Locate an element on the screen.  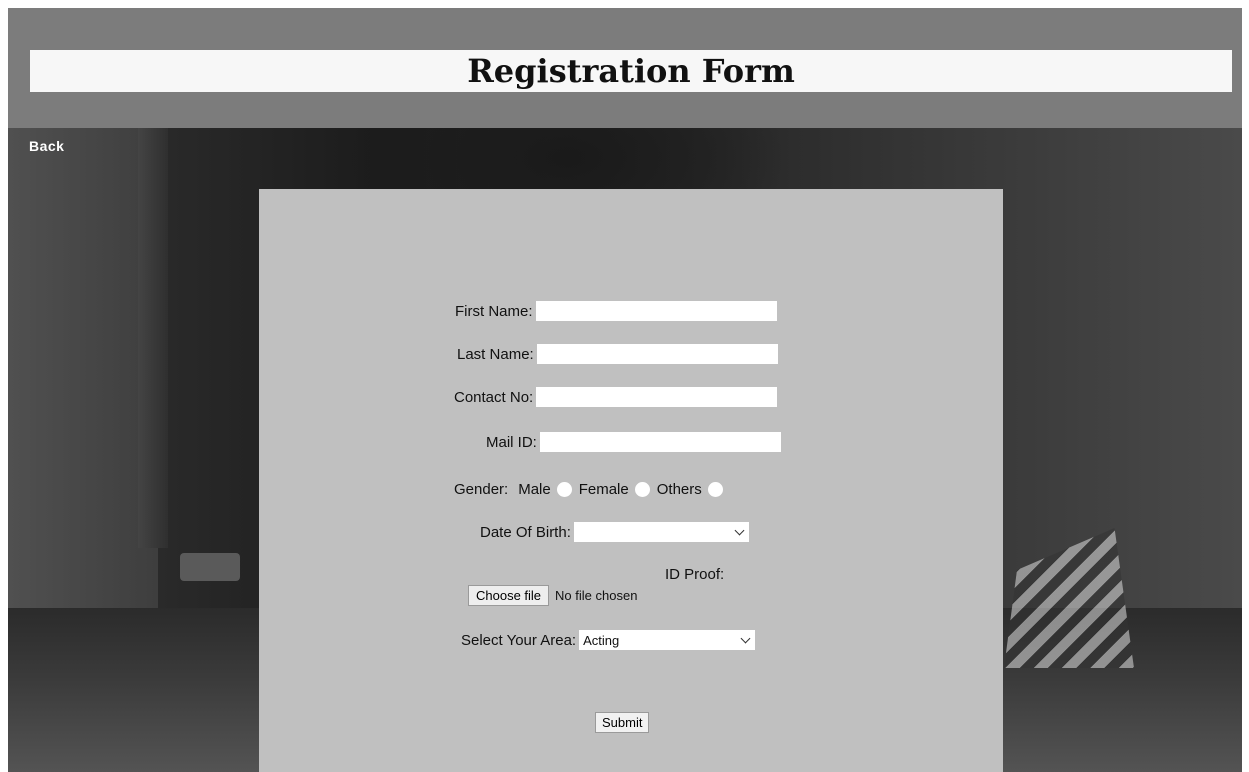
area-select: Acting is located at coordinates (667, 640).